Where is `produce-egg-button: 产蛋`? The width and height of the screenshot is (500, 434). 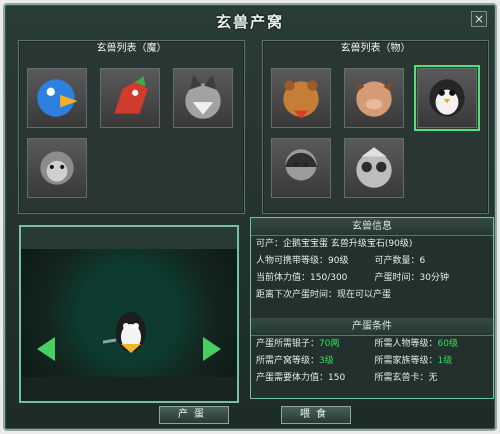
produce-egg-button: 产蛋 is located at coordinates (194, 415).